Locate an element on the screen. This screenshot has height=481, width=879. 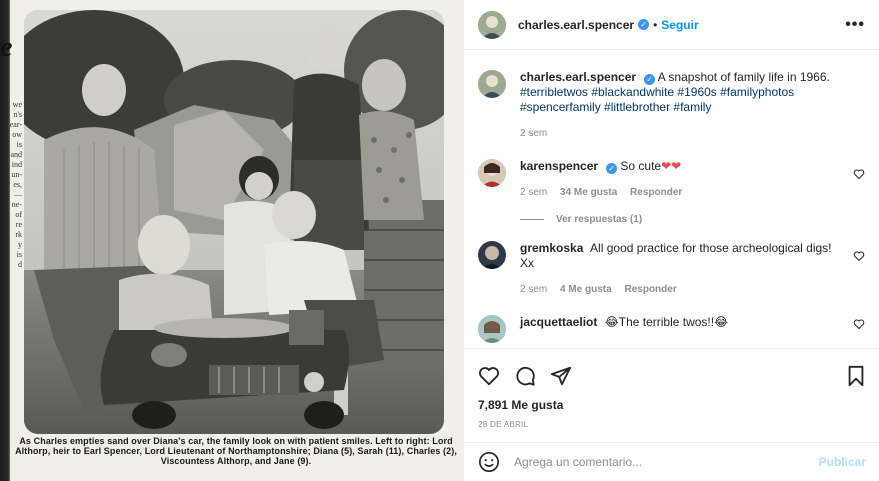
follow-button: Seguir is located at coordinates (679, 25).